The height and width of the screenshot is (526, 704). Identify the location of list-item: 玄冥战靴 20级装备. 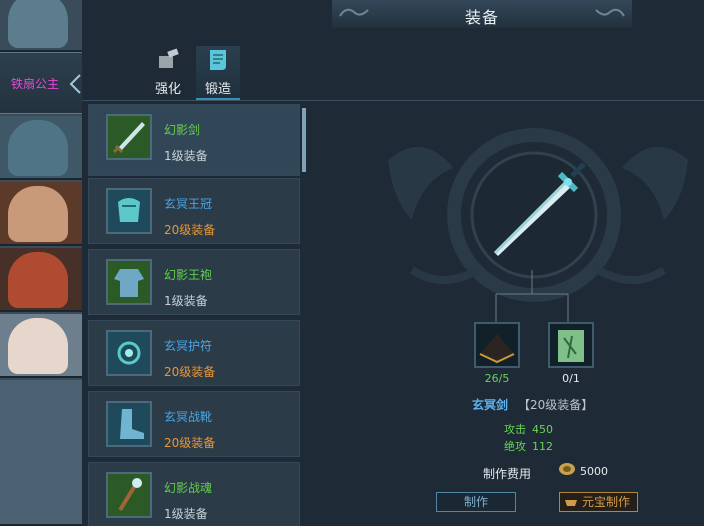
(194, 424).